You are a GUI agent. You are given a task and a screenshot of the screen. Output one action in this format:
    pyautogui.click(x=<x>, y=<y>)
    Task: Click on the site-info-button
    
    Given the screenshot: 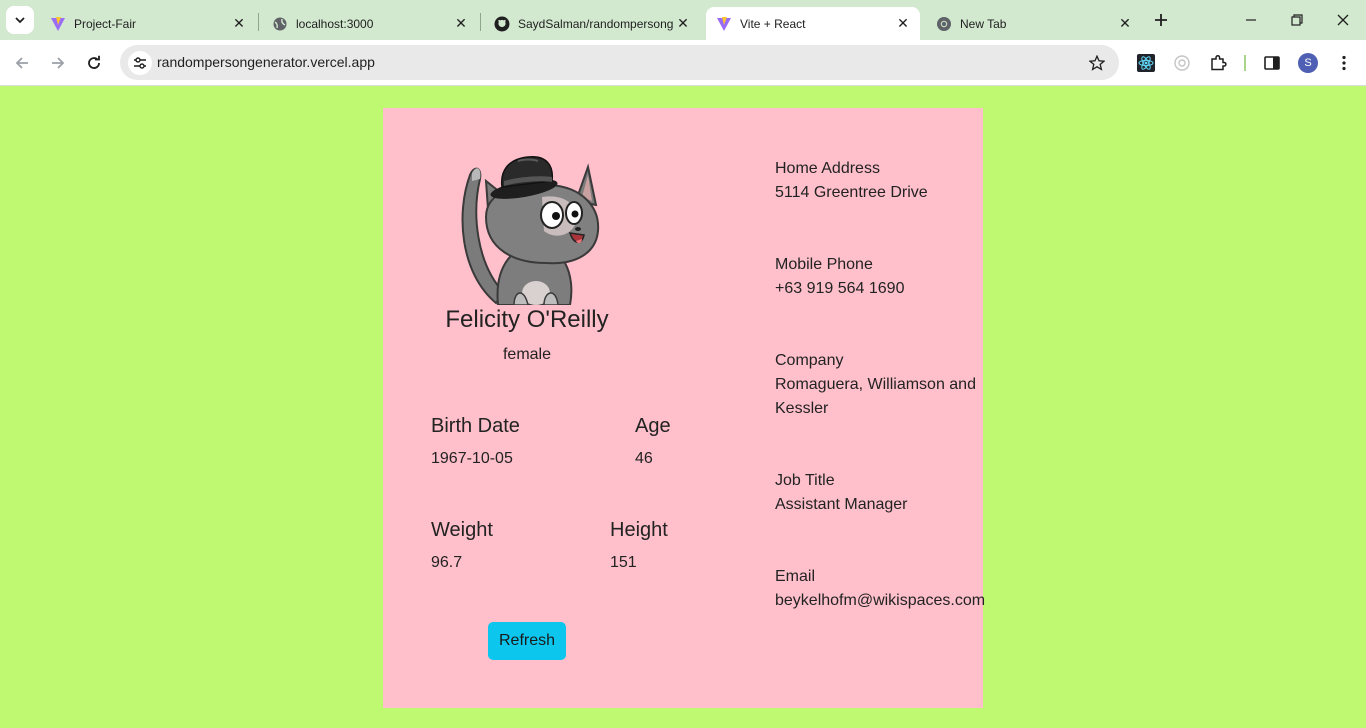 What is the action you would take?
    pyautogui.click(x=140, y=63)
    